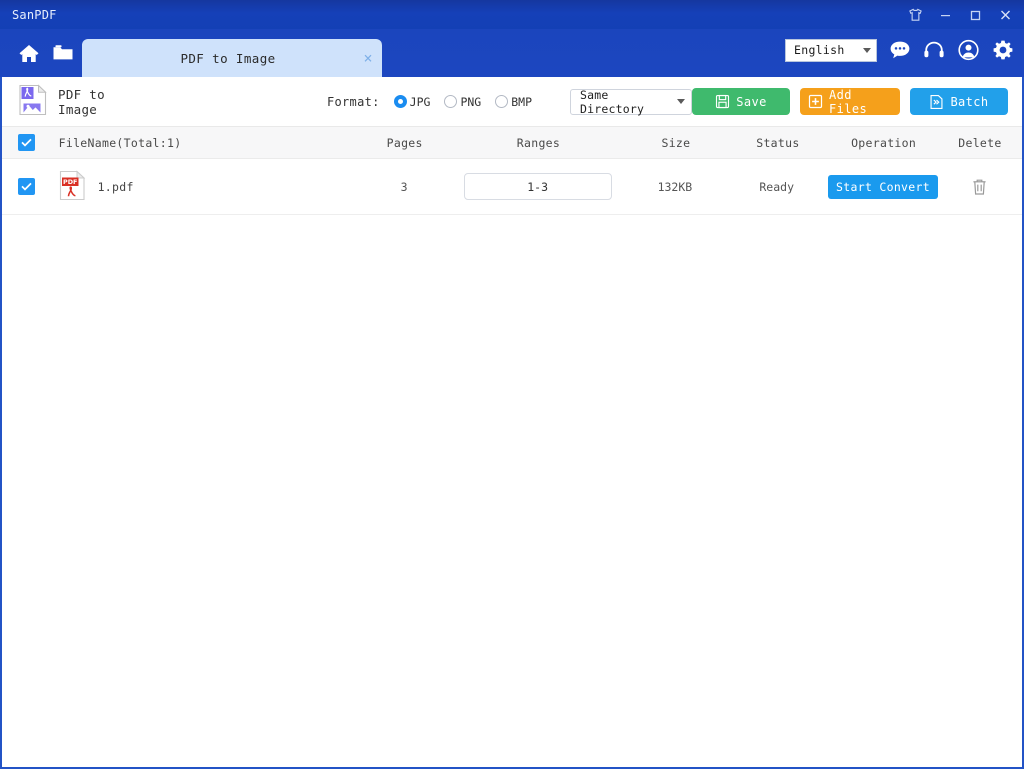  Describe the element at coordinates (502, 101) in the screenshot. I see `radio-bmp` at that location.